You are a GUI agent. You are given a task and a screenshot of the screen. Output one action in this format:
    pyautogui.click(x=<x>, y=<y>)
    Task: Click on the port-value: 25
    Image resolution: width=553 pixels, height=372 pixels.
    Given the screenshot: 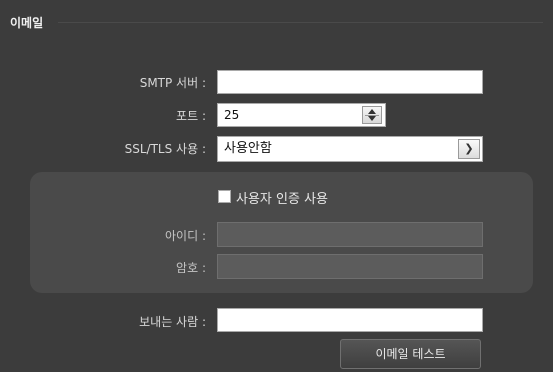 What is the action you would take?
    pyautogui.click(x=232, y=115)
    